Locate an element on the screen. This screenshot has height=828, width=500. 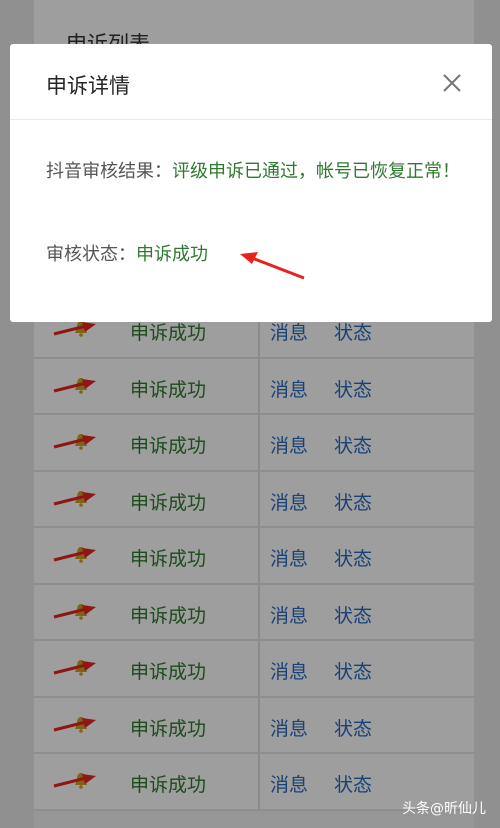
review-status-value: 申诉成功 is located at coordinates (172, 254).